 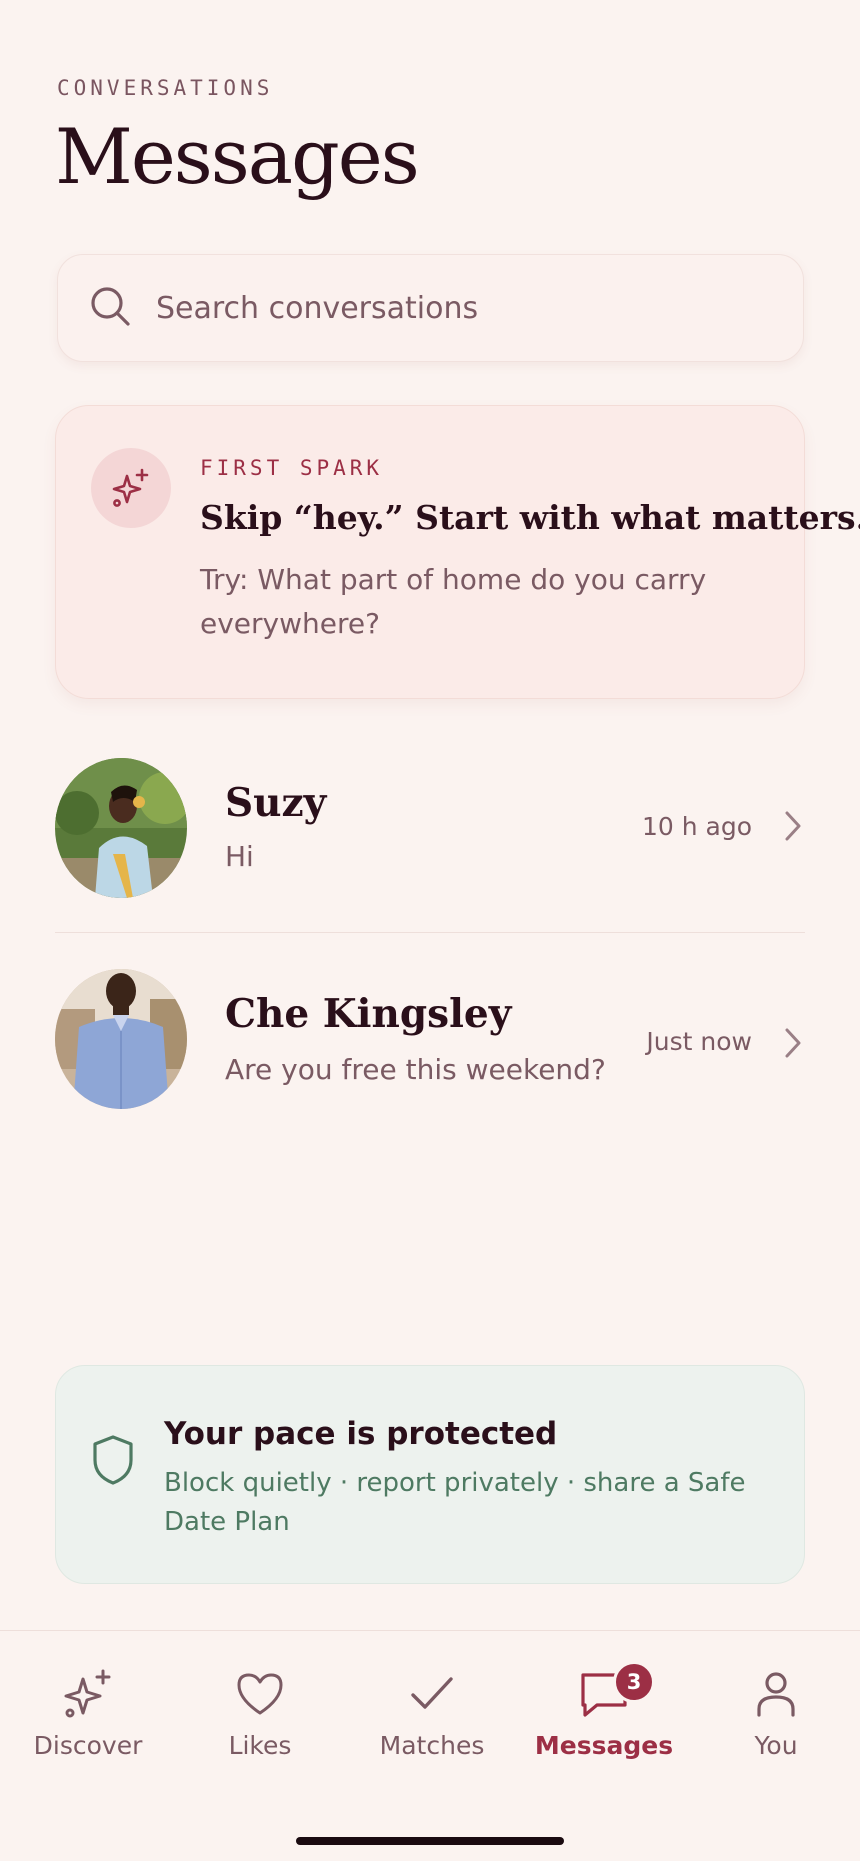 I want to click on tab-label: Messages, so click(x=604, y=1745).